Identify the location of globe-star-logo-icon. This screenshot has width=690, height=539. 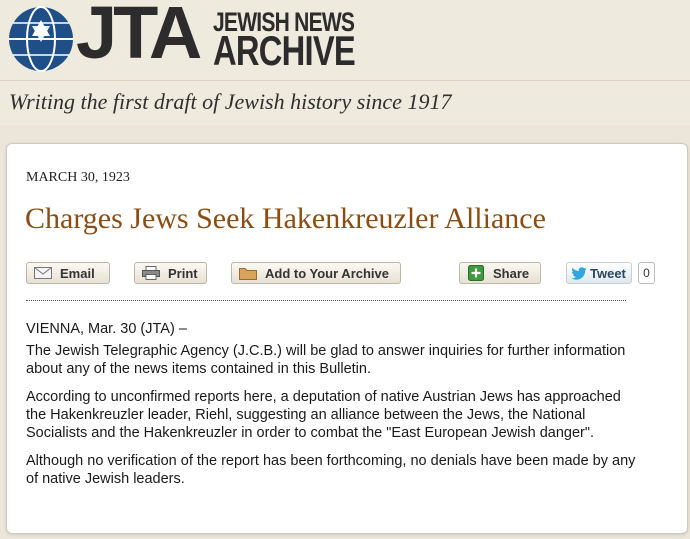
(41, 39).